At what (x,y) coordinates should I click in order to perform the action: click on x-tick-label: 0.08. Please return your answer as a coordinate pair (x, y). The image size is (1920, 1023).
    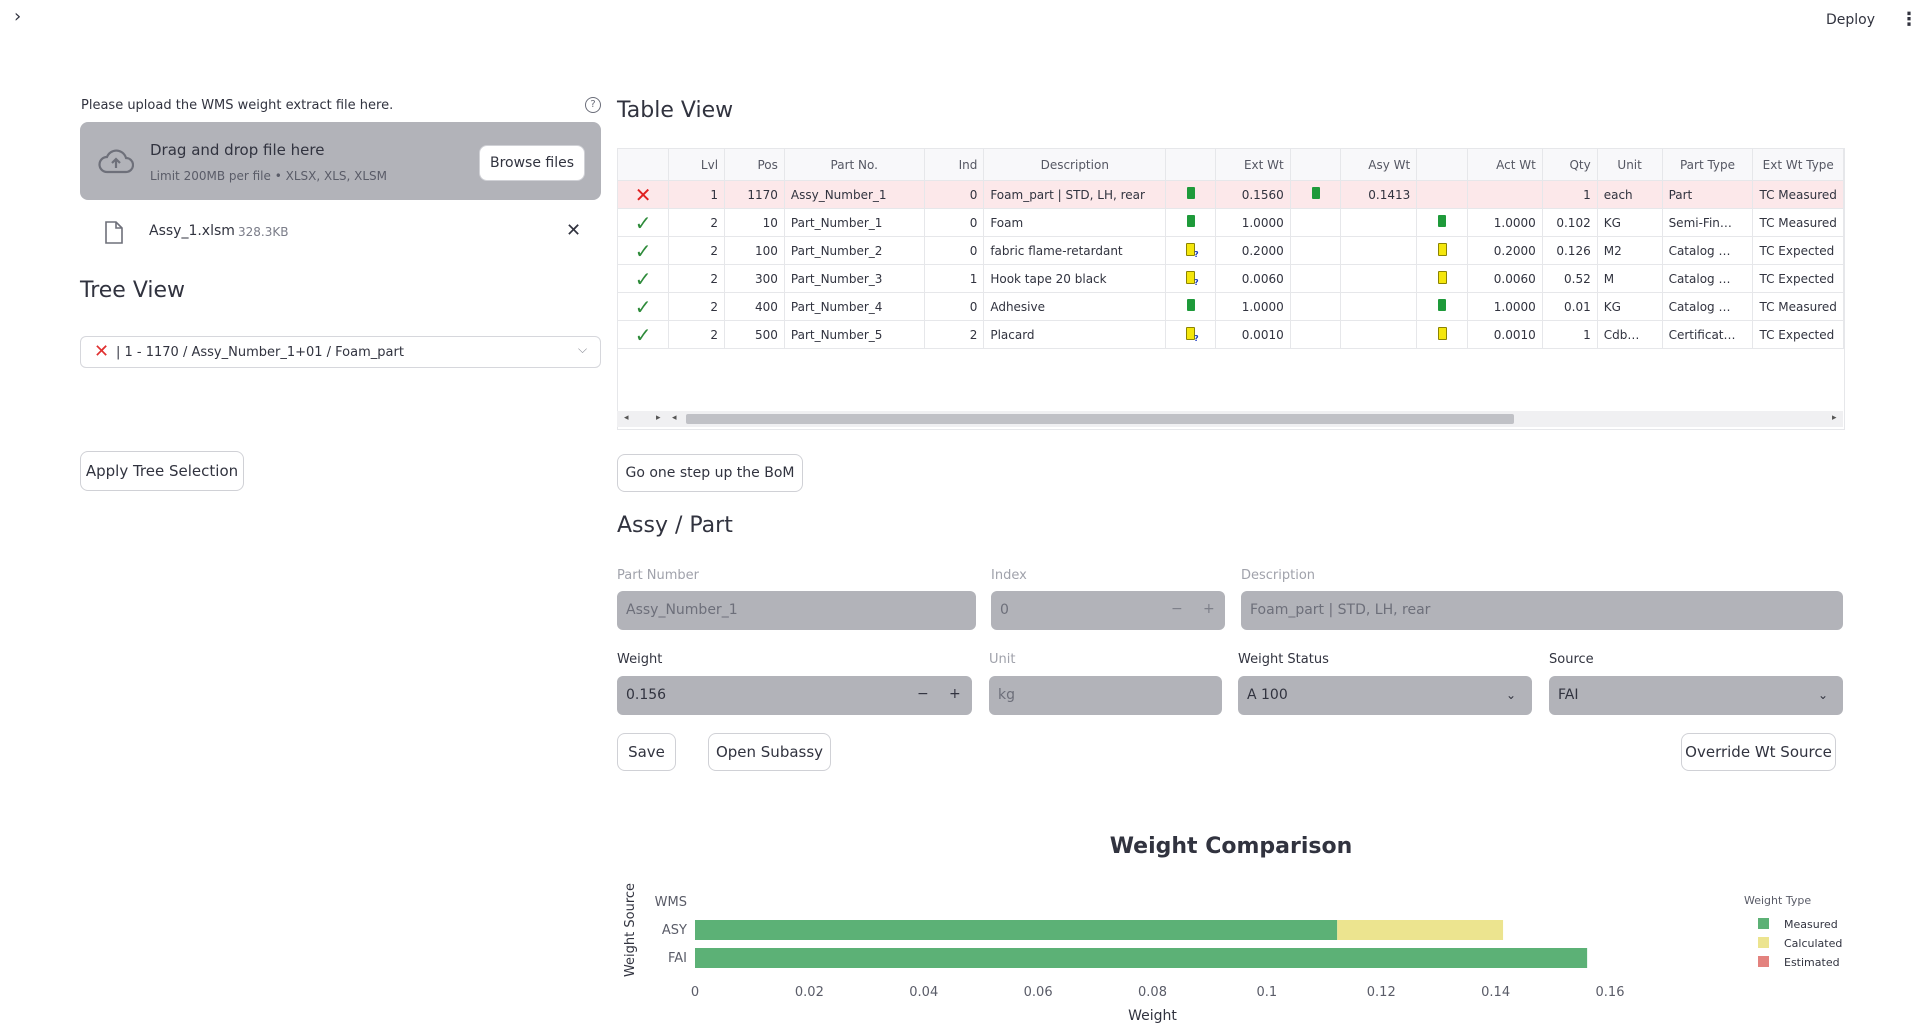
    Looking at the image, I should click on (1152, 992).